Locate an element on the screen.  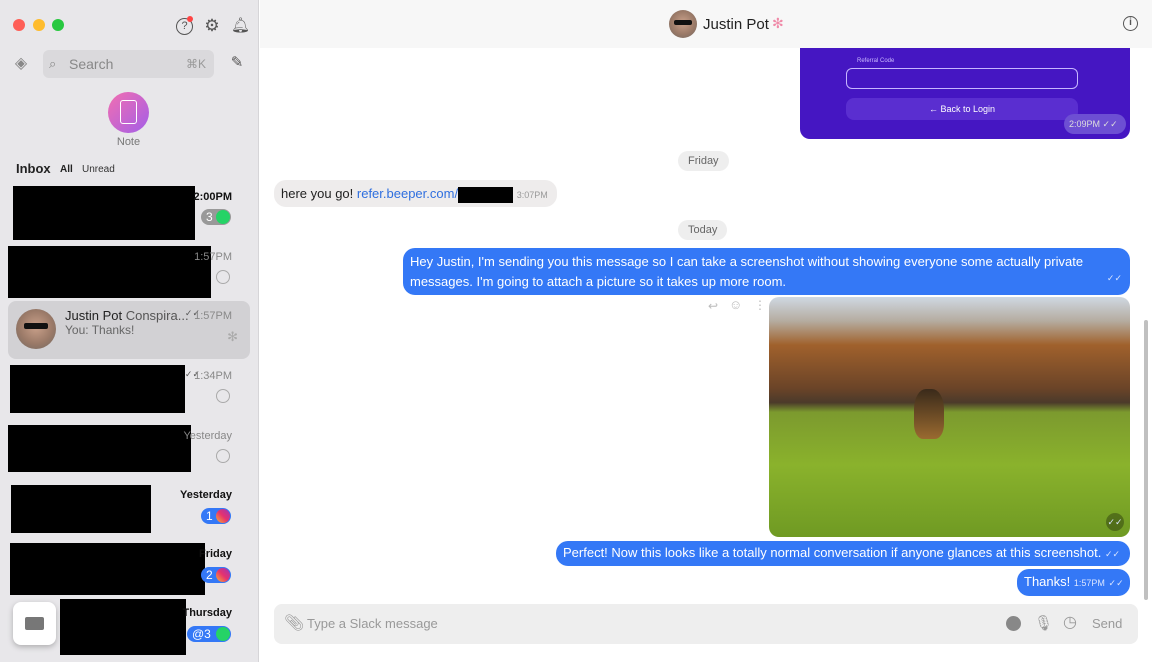
chat-list-item: Friday 2 is located at coordinates (129, 570).